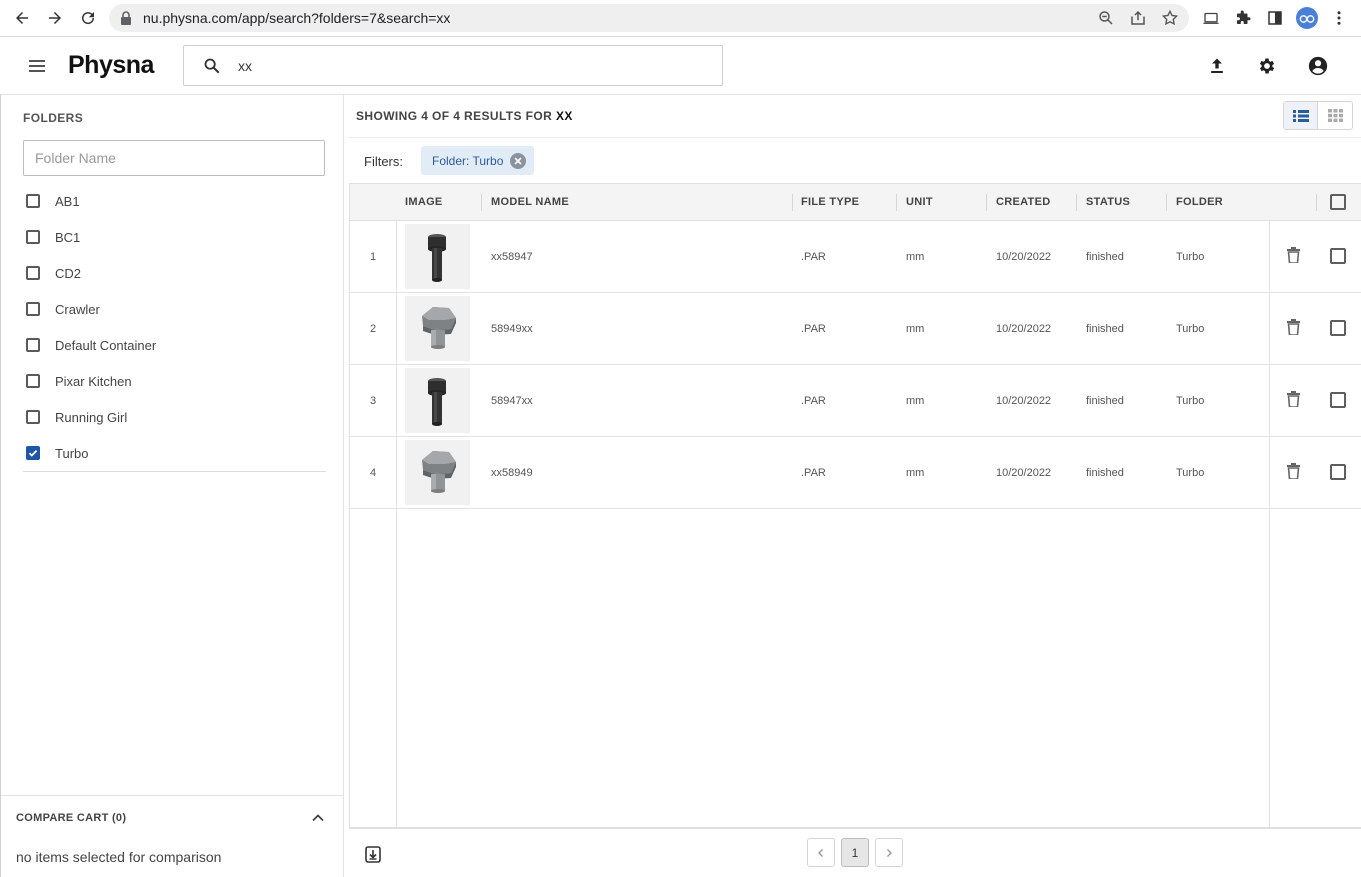 The image size is (1361, 877). I want to click on search-icon, so click(212, 66).